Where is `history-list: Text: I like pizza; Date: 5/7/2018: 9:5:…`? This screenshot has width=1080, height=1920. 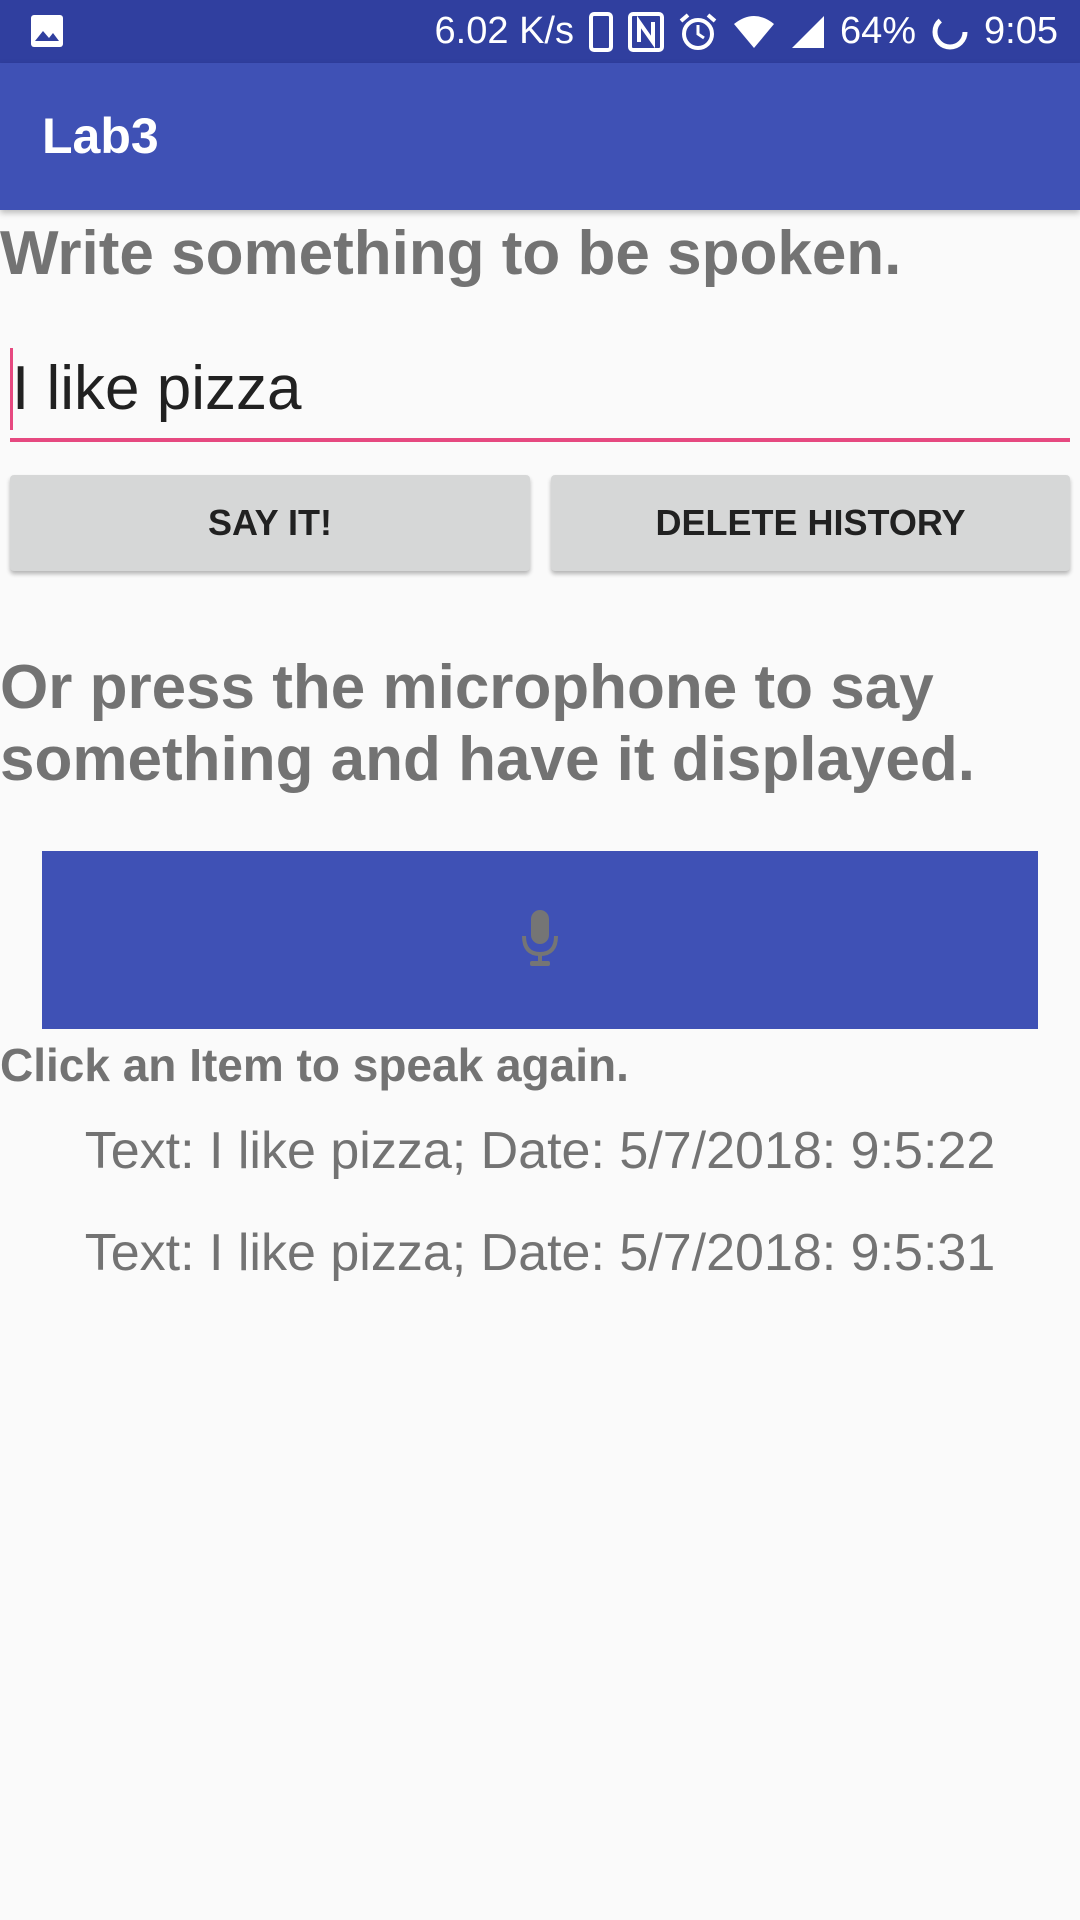
history-list: Text: I like pizza; Date: 5/7/2018: 9:5:… is located at coordinates (540, 1202).